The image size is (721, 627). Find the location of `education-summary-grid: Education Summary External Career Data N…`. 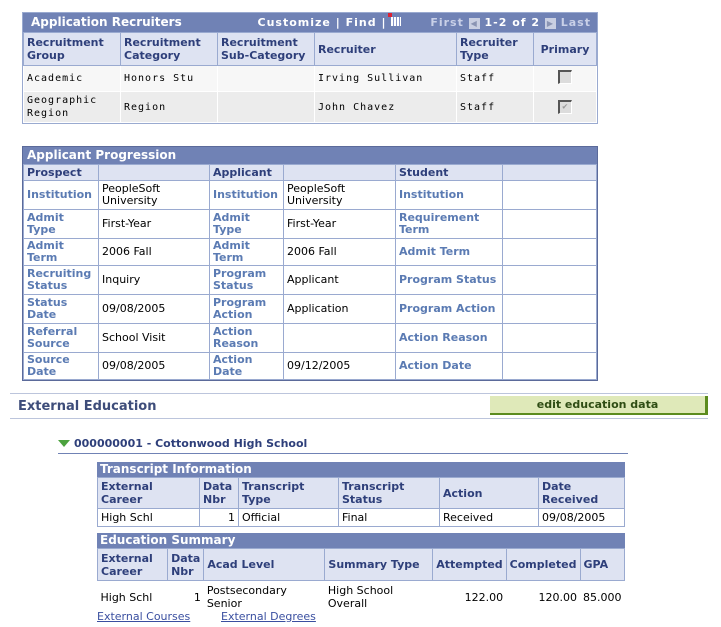

education-summary-grid: Education Summary External Career Data N… is located at coordinates (360, 573).